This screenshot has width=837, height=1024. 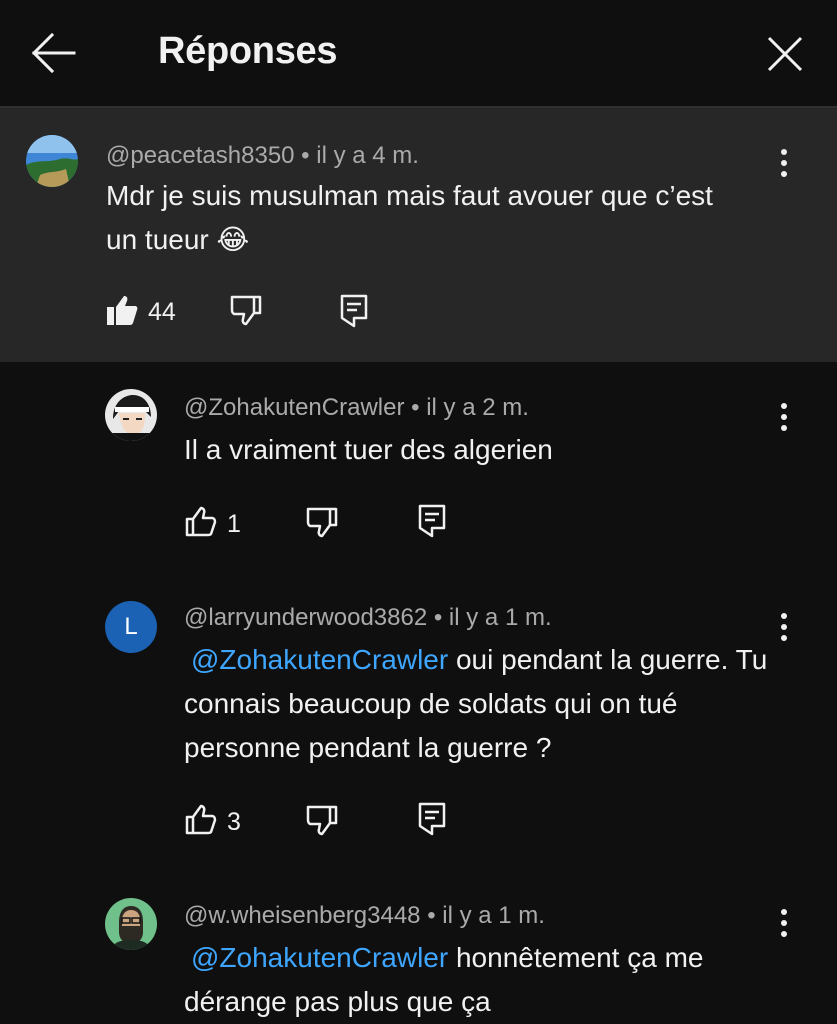 I want to click on landscape-avatar-icon, so click(x=52, y=161).